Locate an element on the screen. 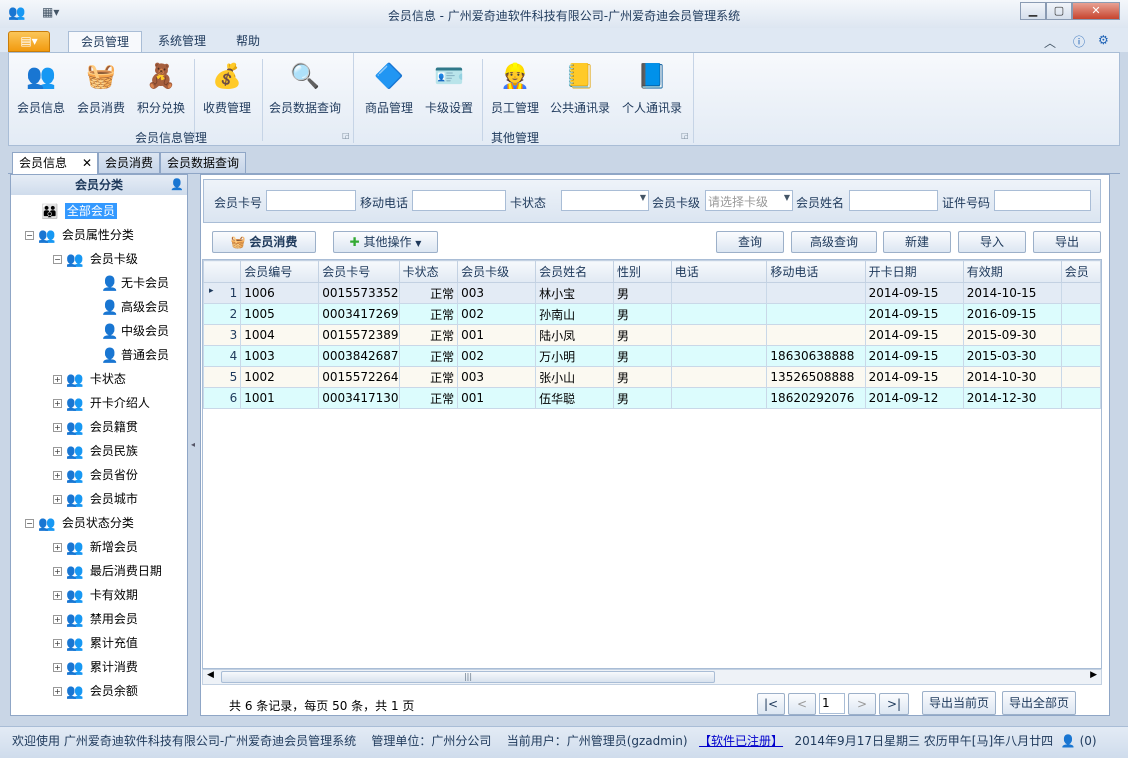 Image resolution: width=1128 pixels, height=758 pixels. registered-link: 【软件已注册】 is located at coordinates (741, 741).